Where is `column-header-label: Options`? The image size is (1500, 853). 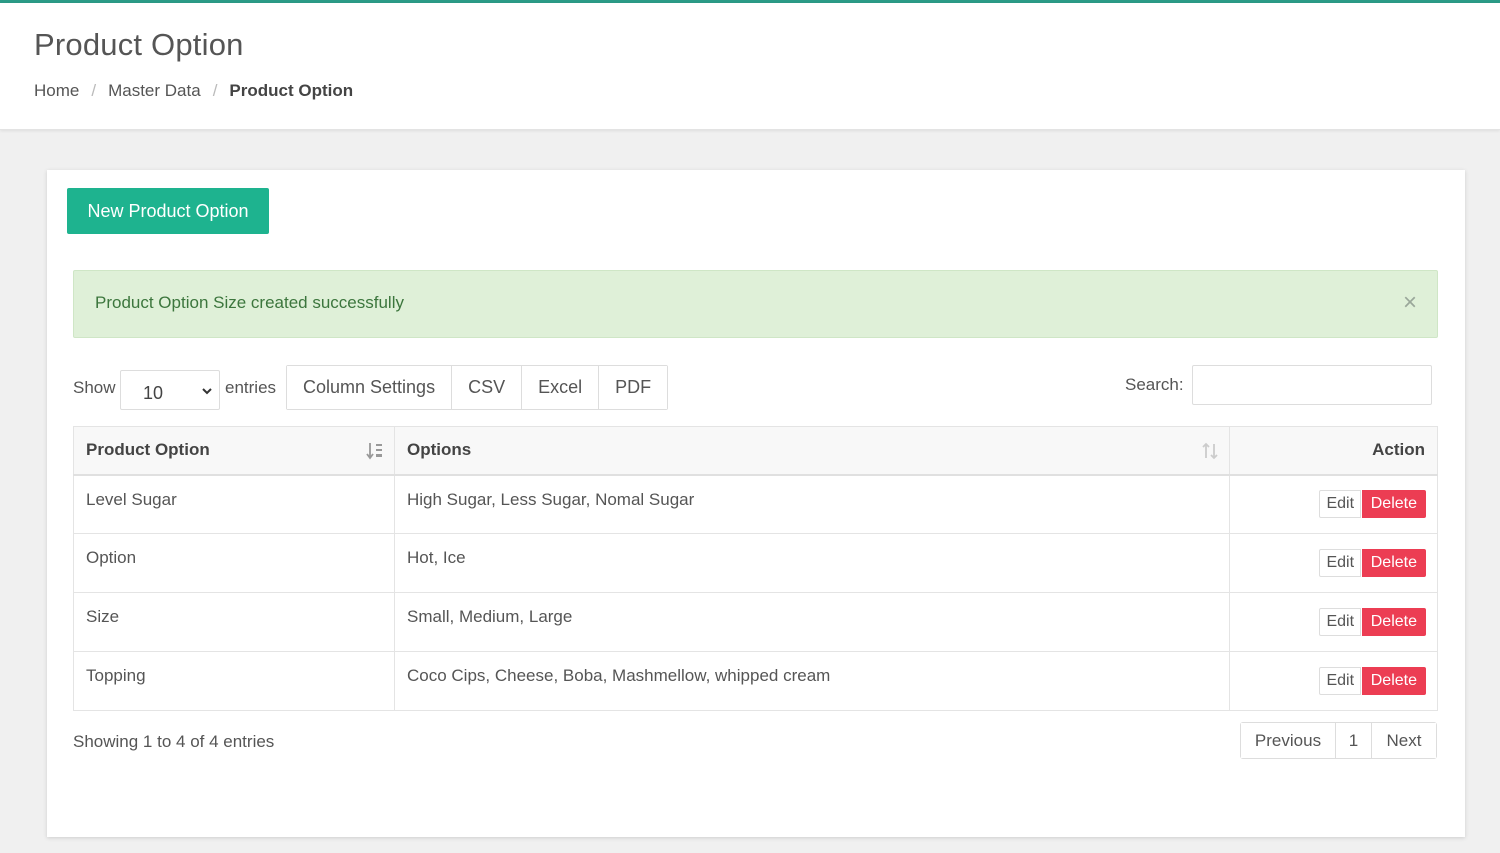 column-header-label: Options is located at coordinates (439, 450).